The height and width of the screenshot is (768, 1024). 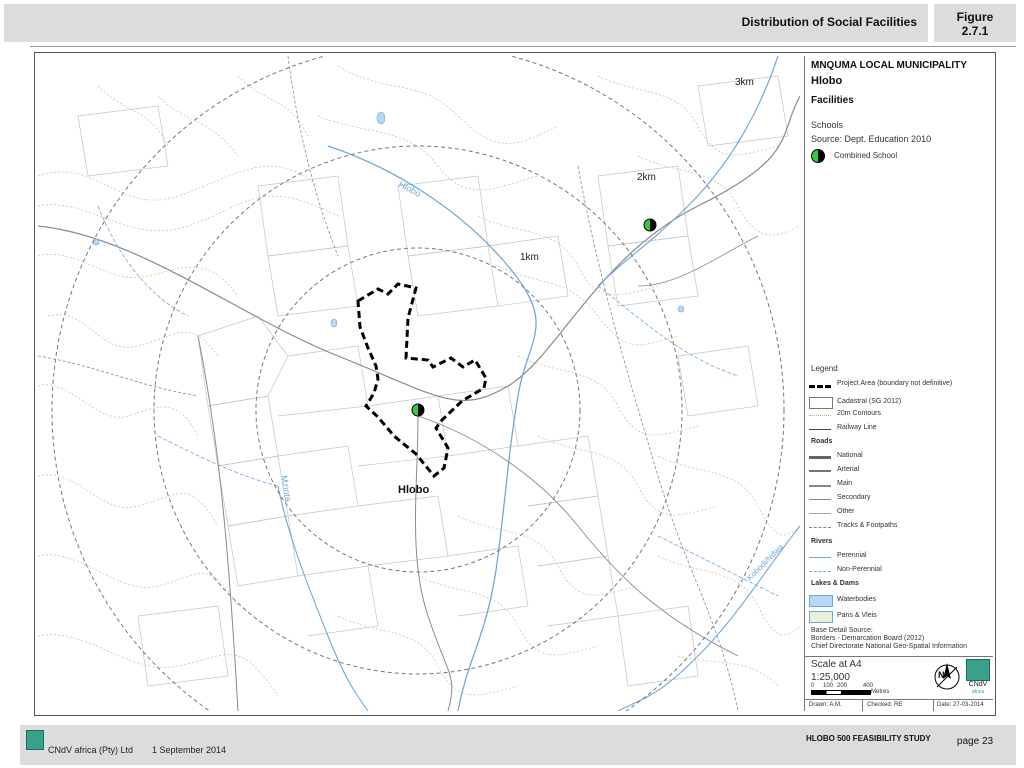 What do you see at coordinates (899, 472) in the screenshot?
I see `legend-arterial: Arterial` at bounding box center [899, 472].